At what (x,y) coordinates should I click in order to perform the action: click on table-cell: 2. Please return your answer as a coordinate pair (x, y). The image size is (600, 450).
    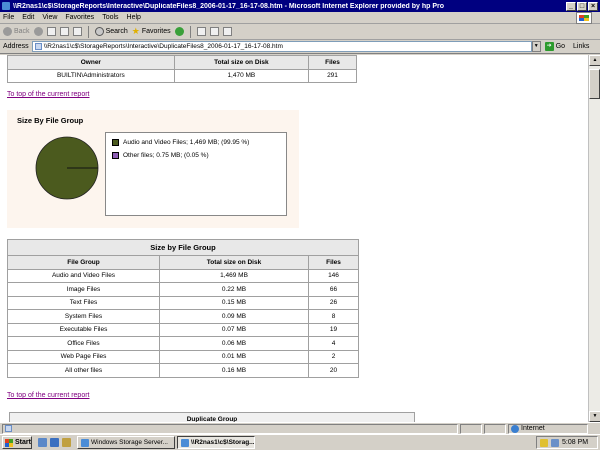
    Looking at the image, I should click on (333, 356).